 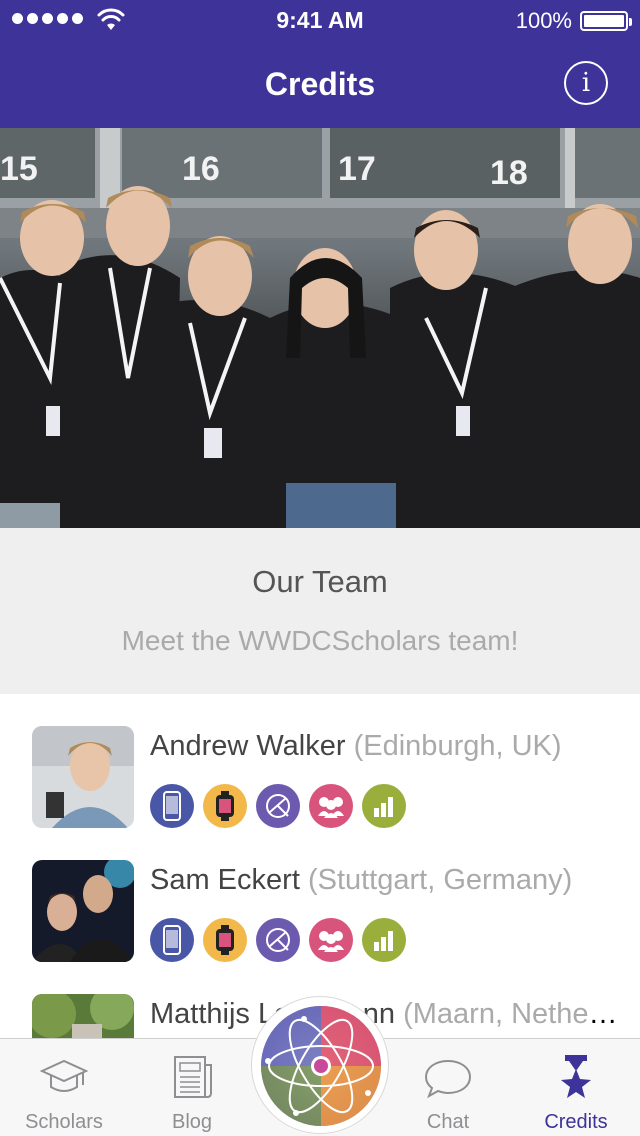 What do you see at coordinates (576, 1122) in the screenshot?
I see `tab-label: Credits` at bounding box center [576, 1122].